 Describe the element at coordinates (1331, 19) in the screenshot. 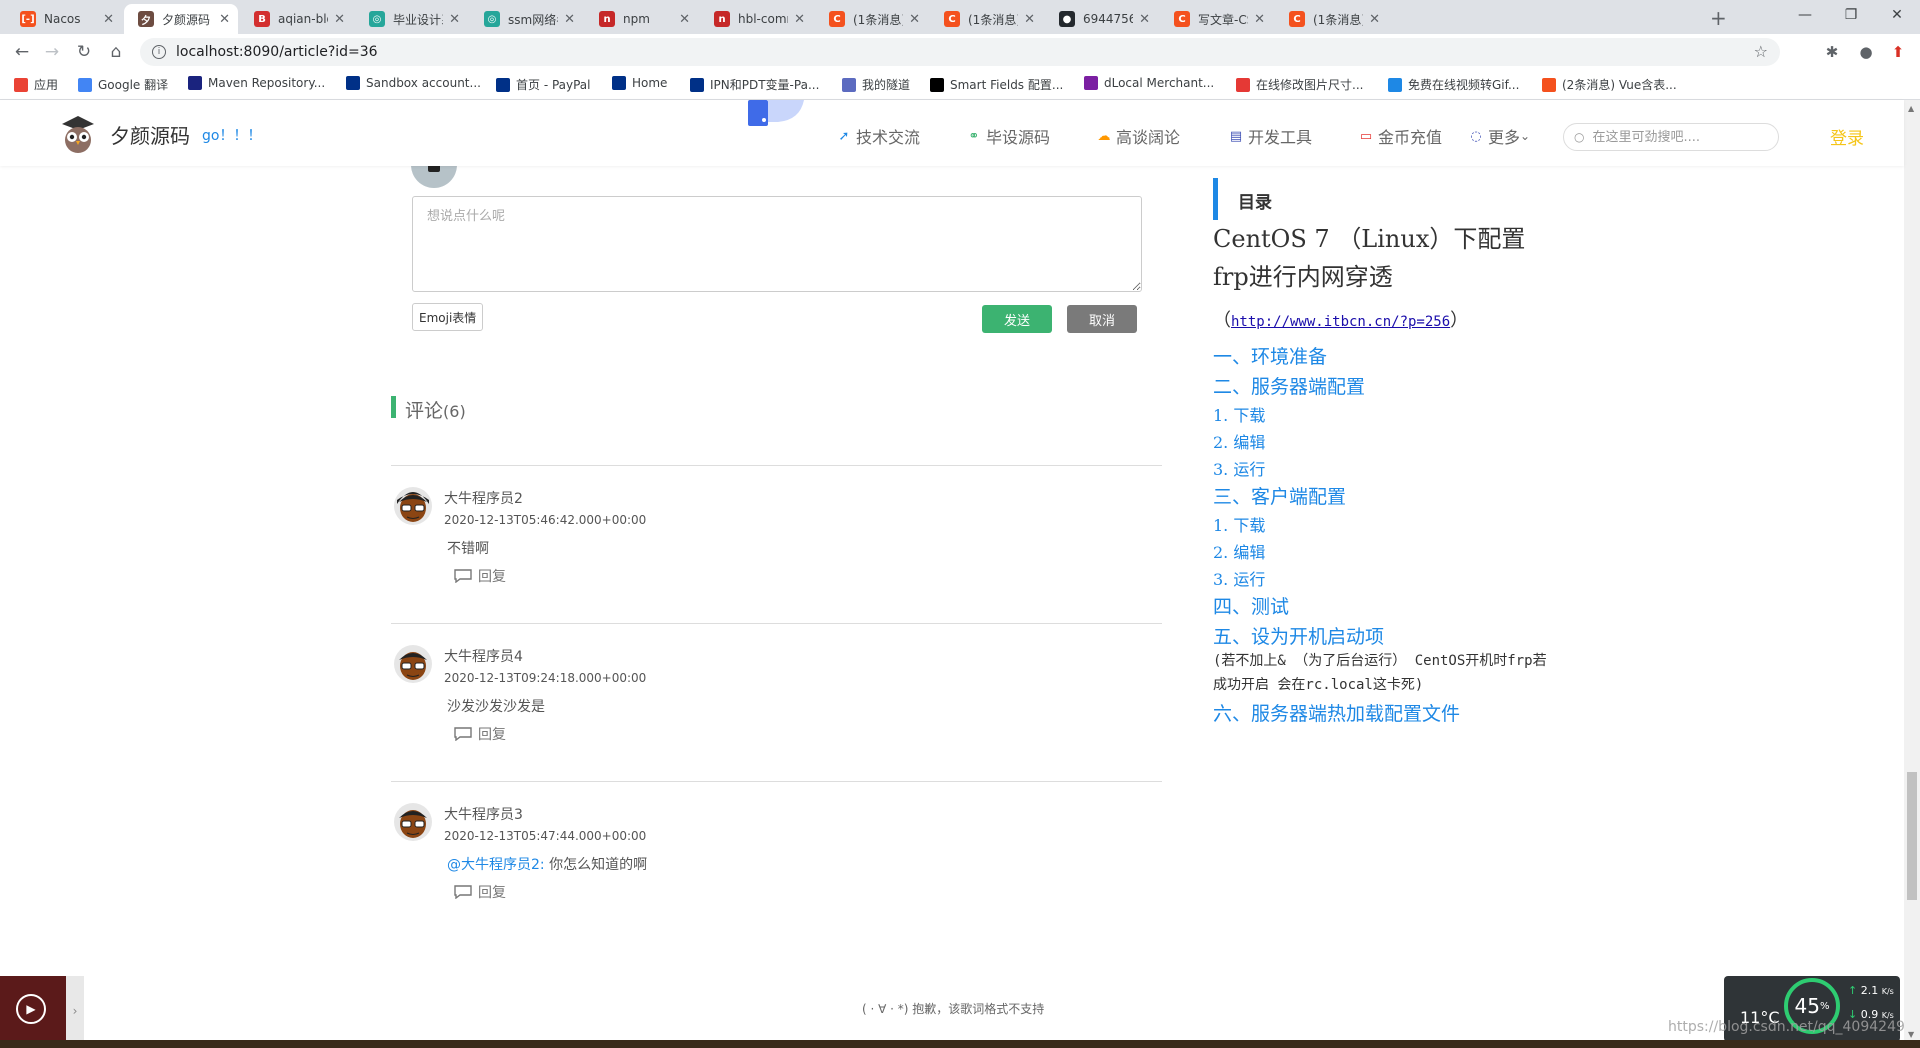

I see `browser-tab: C (1条消息) 发布 ✕` at that location.